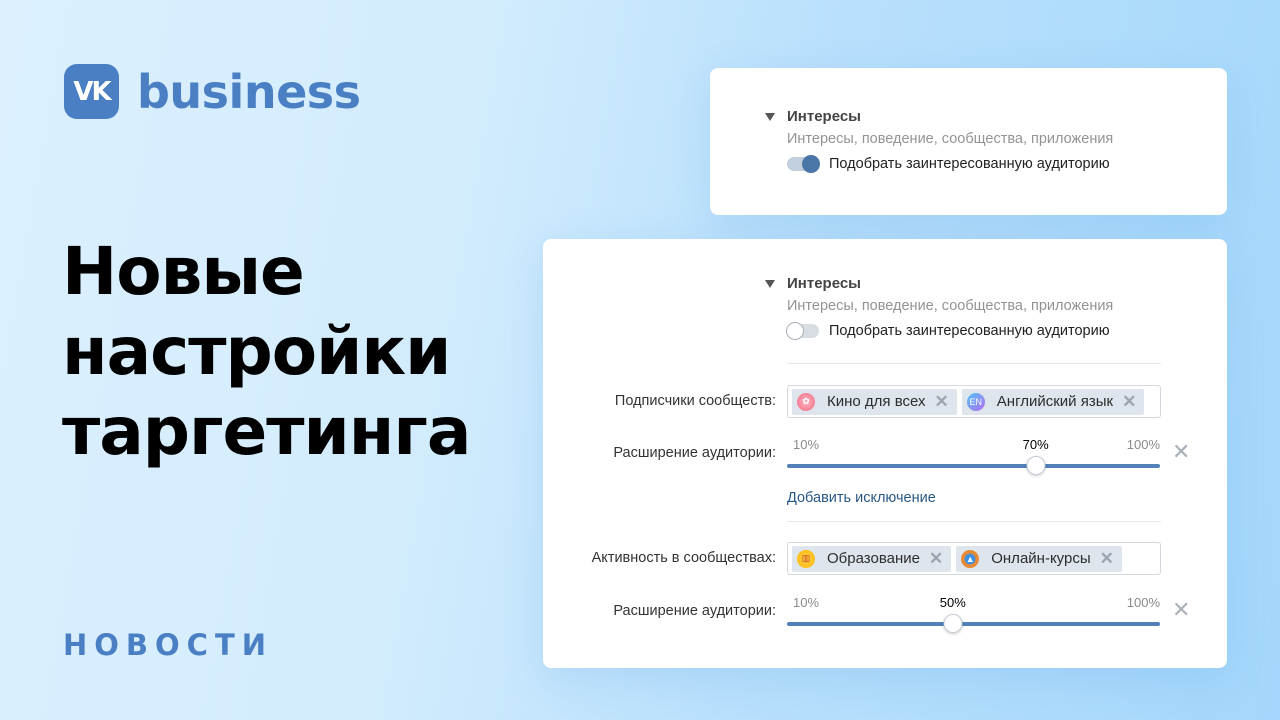 Image resolution: width=1280 pixels, height=720 pixels. Describe the element at coordinates (91, 91) in the screenshot. I see `vk-logo-icon: VK` at that location.